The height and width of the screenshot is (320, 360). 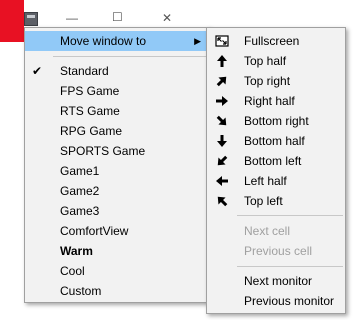 I want to click on submenu-item-label: Next monitor, so click(x=278, y=281).